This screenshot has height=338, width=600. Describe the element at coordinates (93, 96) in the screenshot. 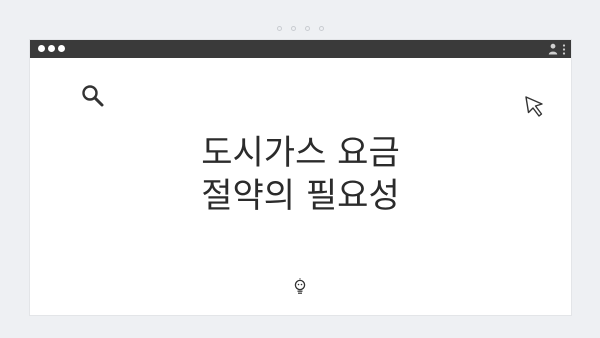

I see `search-icon` at that location.